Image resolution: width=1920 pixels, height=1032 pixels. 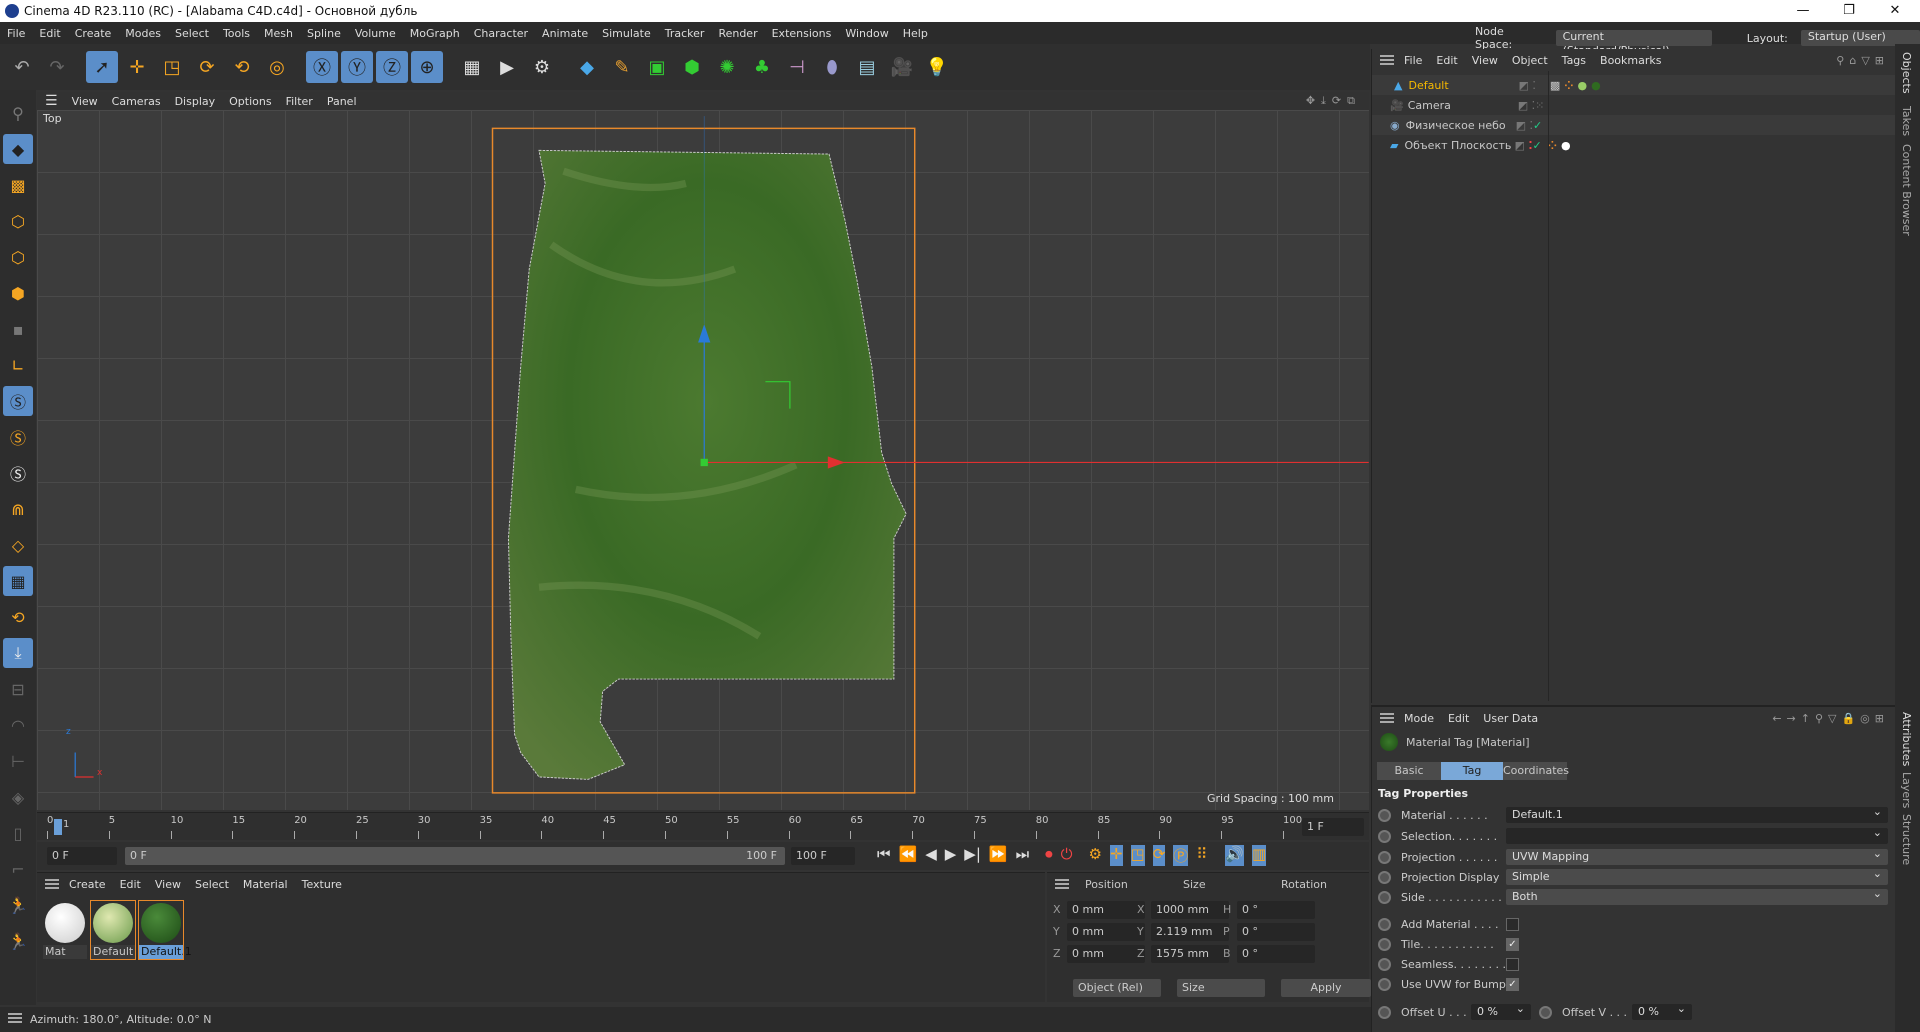 I want to click on cube-icon: ◆, so click(x=587, y=67).